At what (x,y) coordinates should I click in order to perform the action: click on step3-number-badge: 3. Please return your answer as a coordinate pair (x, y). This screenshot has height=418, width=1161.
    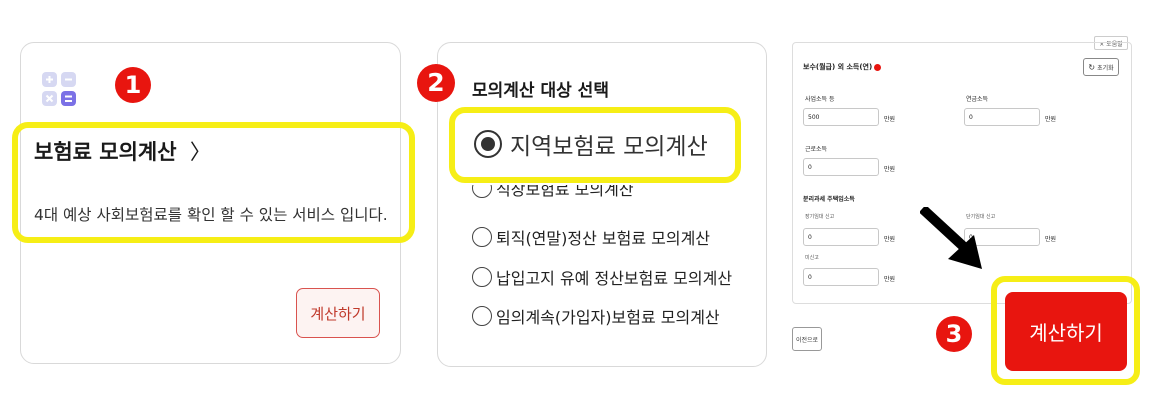
    Looking at the image, I should click on (954, 334).